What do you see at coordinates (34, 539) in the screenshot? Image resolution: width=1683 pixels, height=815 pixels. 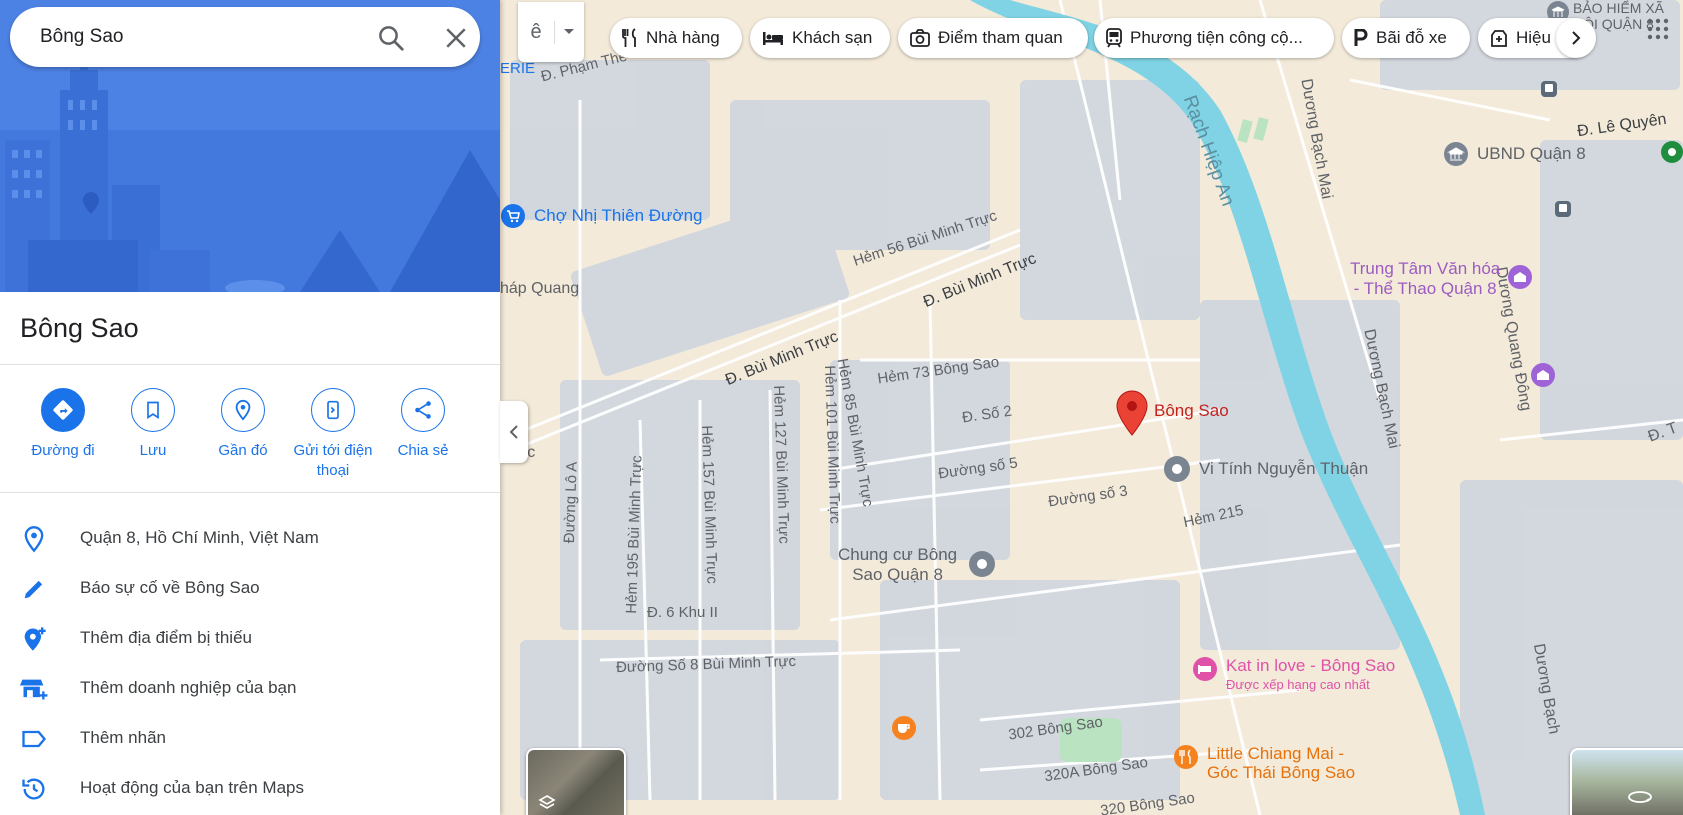 I see `location-pin-icon` at bounding box center [34, 539].